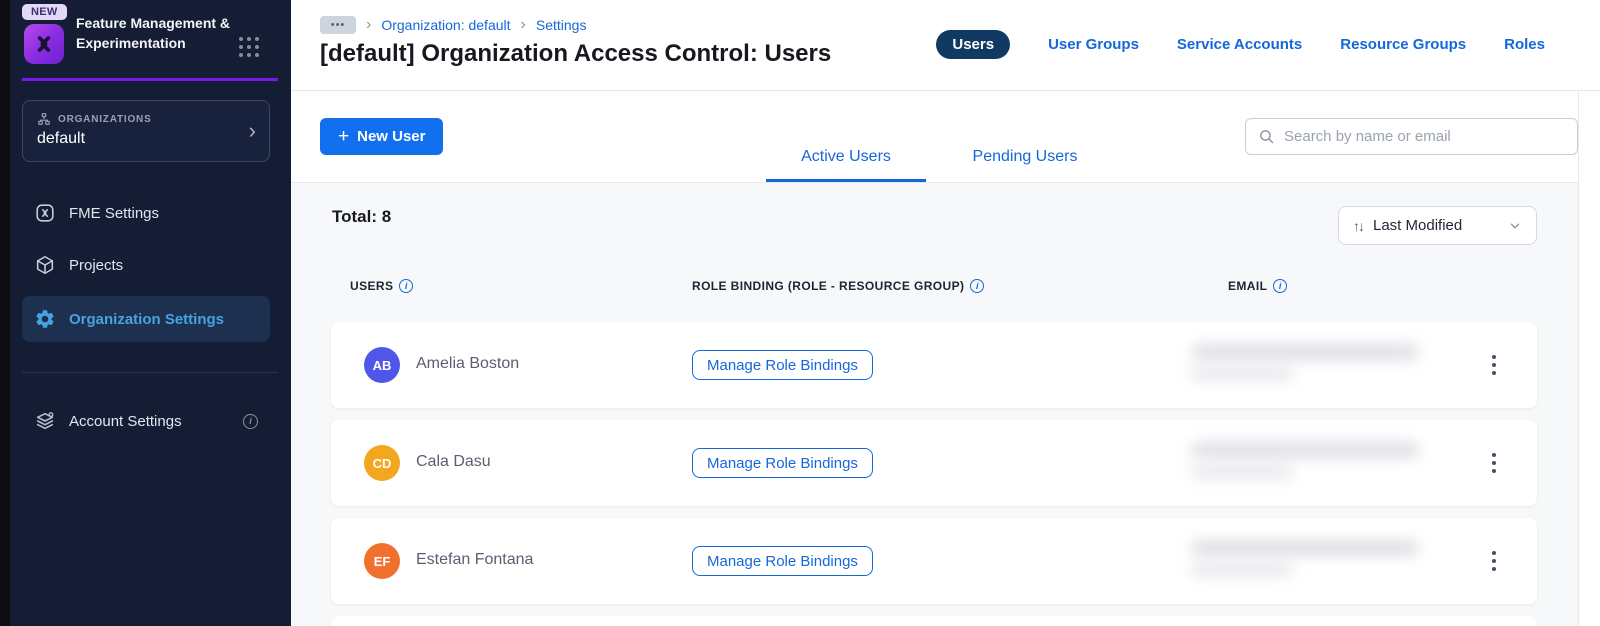  What do you see at coordinates (125, 421) in the screenshot?
I see `sidebar-item-label: Account Settings` at bounding box center [125, 421].